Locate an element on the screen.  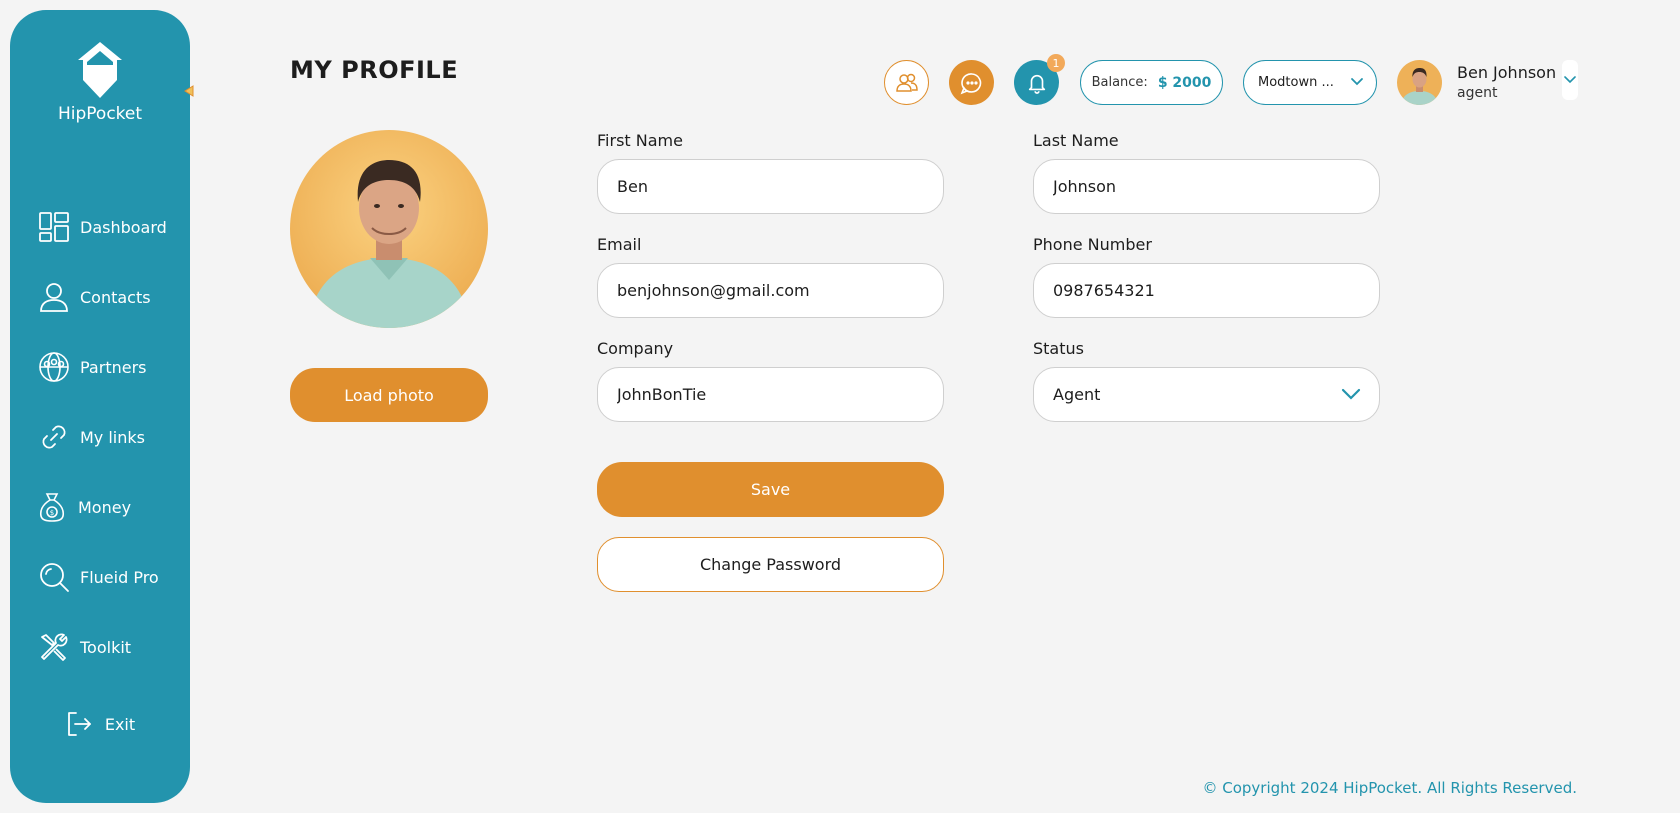
bell-icon is located at coordinates (1036, 84).